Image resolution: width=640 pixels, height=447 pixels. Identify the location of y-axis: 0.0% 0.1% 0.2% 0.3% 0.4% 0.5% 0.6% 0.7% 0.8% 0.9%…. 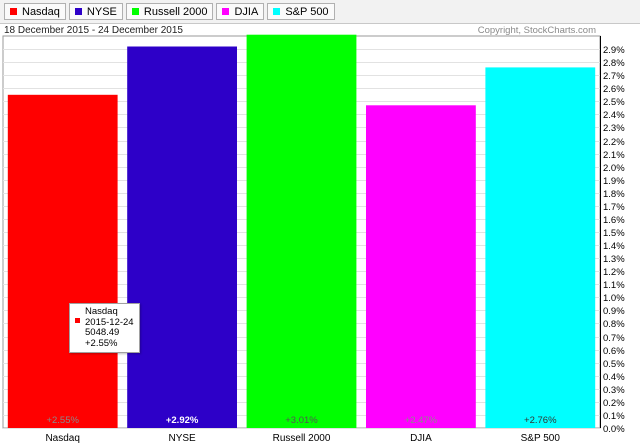
(612, 235).